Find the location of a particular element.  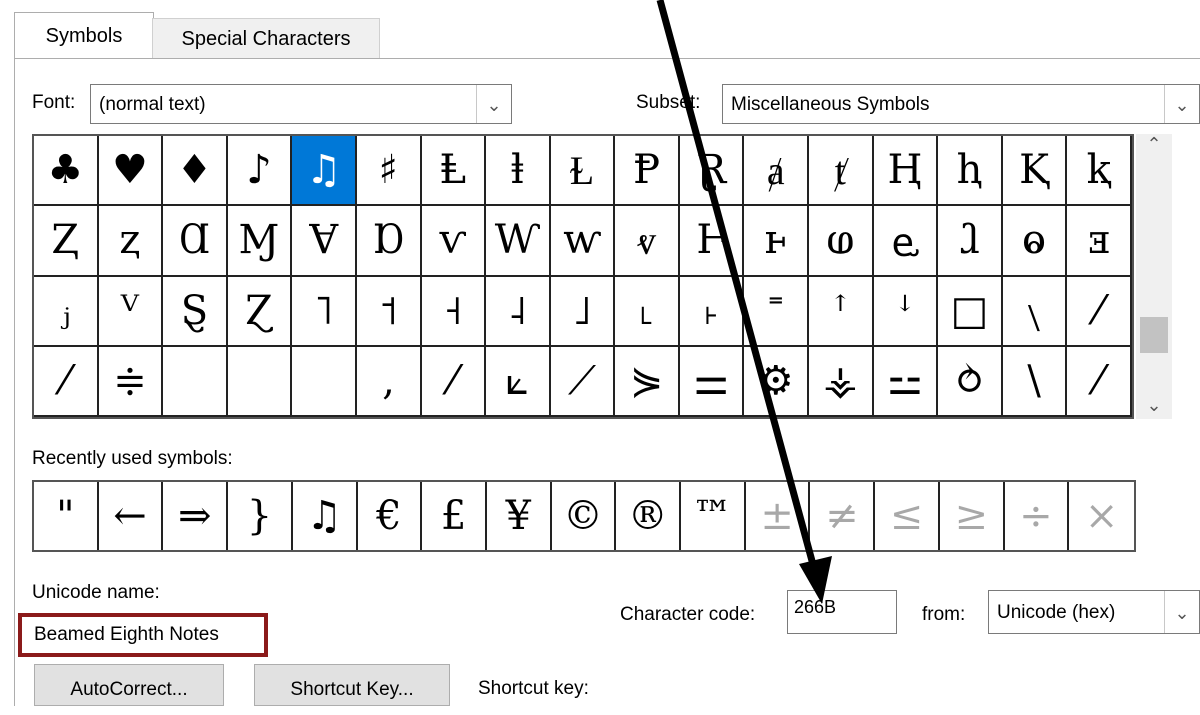

symbol-cell: Ⱬ is located at coordinates (66, 241).